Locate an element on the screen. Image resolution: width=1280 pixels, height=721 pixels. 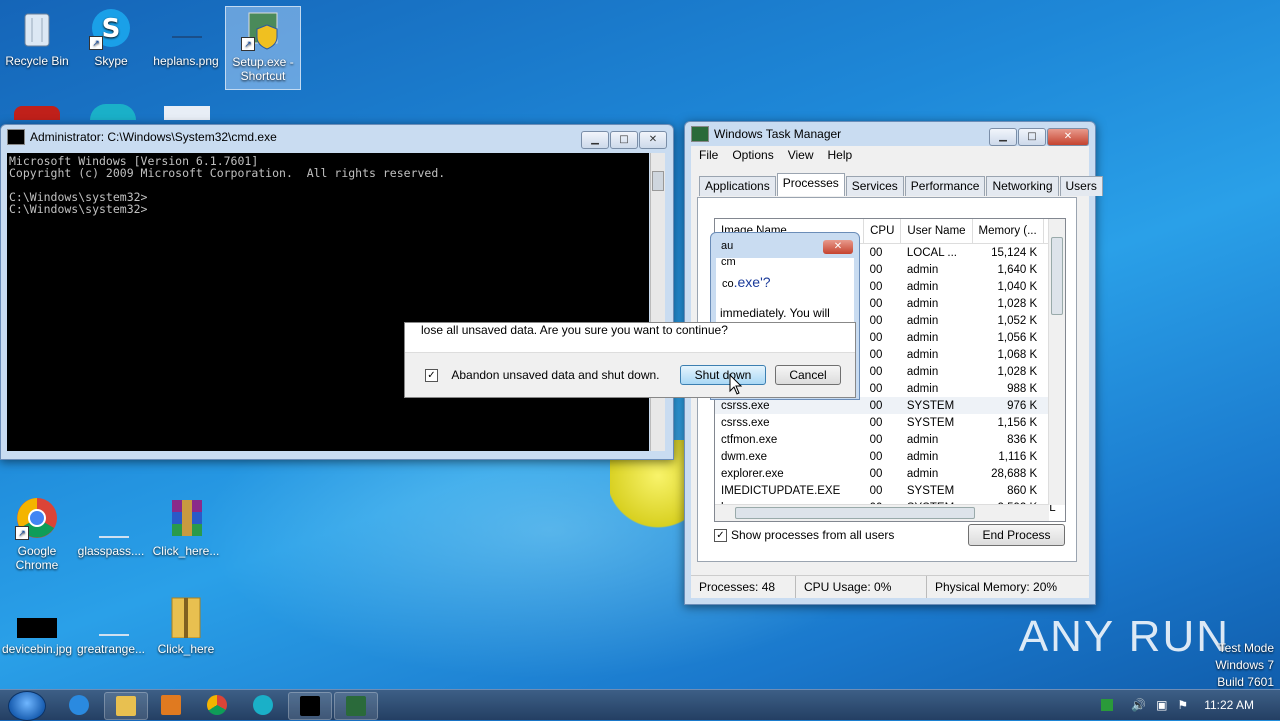
media-player-icon is located at coordinates (171, 705).